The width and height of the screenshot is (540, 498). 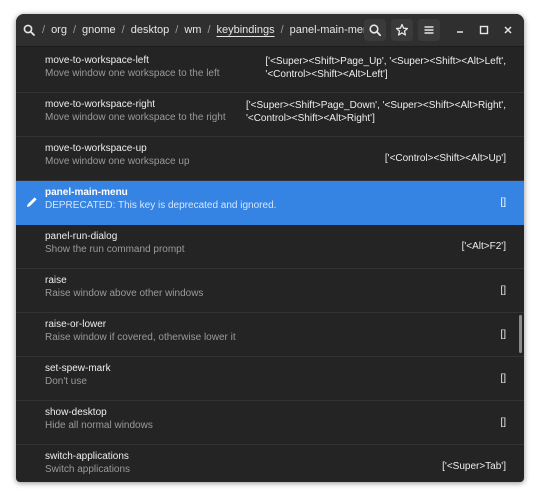 I want to click on key-value-line: '<Control><Shift><Alt>Left'], so click(x=326, y=74).